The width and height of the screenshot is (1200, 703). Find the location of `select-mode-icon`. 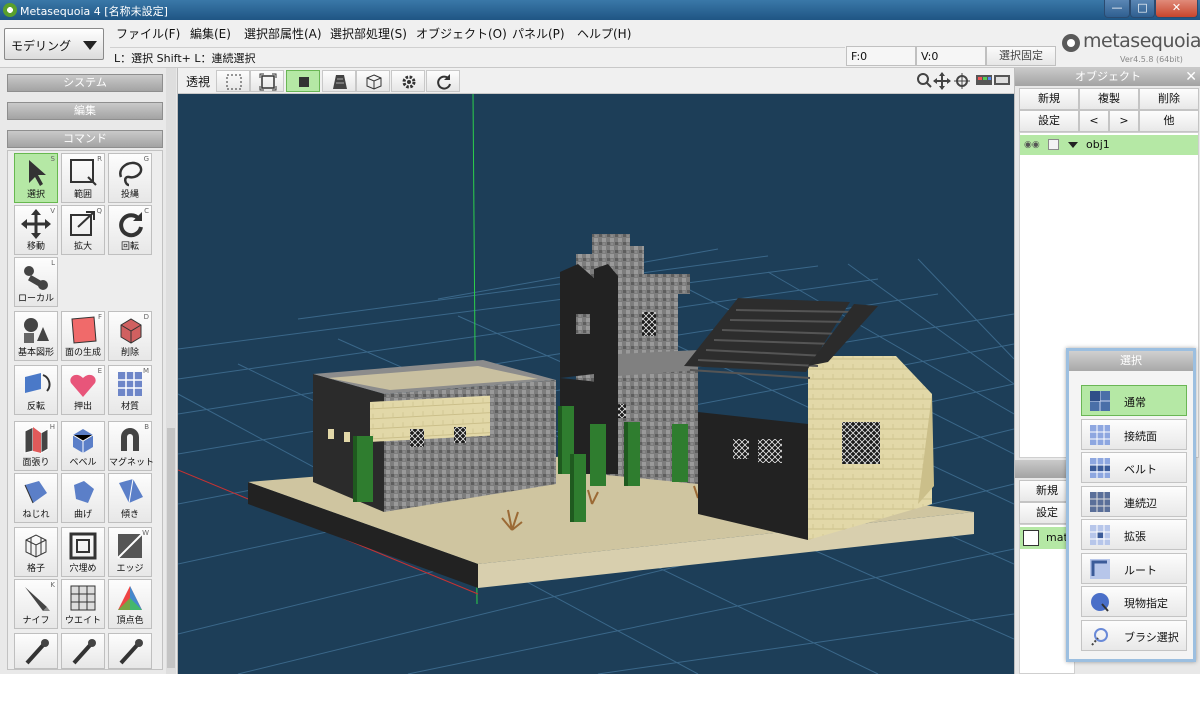

select-mode-icon is located at coordinates (1100, 535).